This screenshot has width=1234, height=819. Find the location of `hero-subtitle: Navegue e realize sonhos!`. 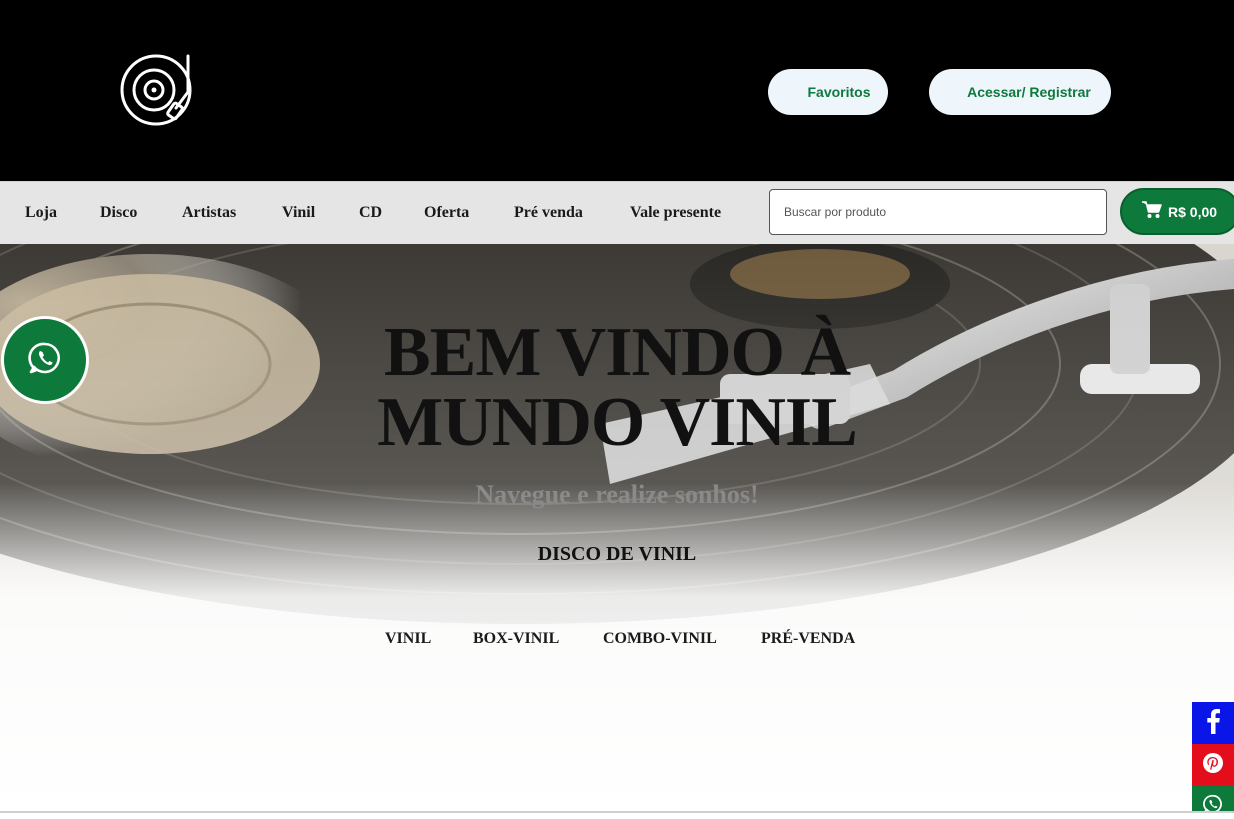

hero-subtitle: Navegue e realize sonhos! is located at coordinates (617, 494).